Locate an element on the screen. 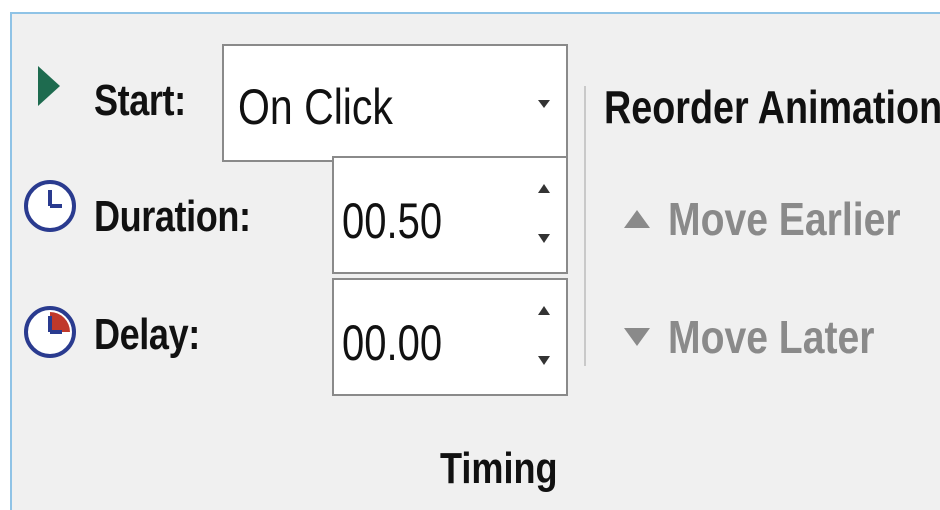 The width and height of the screenshot is (940, 510). timing-group-label: Timing is located at coordinates (499, 468).